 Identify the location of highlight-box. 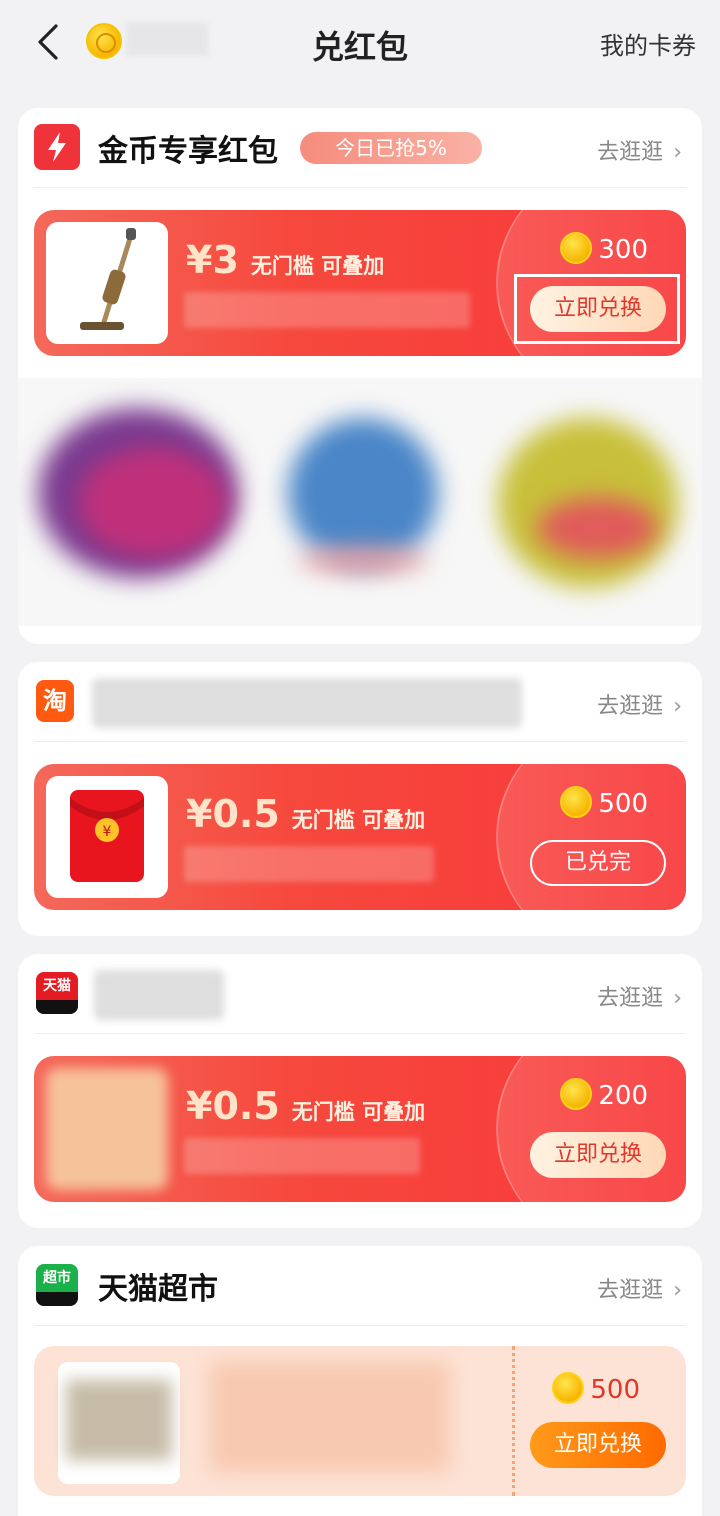
(597, 309).